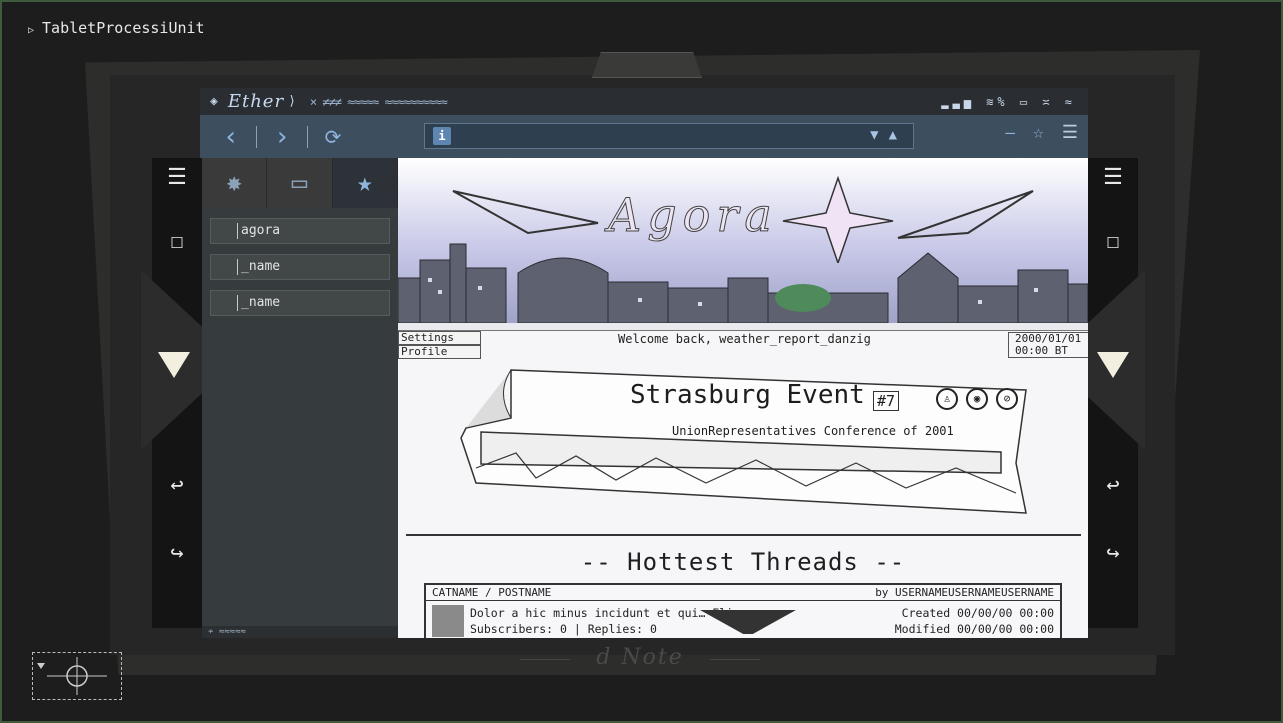  What do you see at coordinates (439, 338) in the screenshot?
I see `settings-tab: Settings` at bounding box center [439, 338].